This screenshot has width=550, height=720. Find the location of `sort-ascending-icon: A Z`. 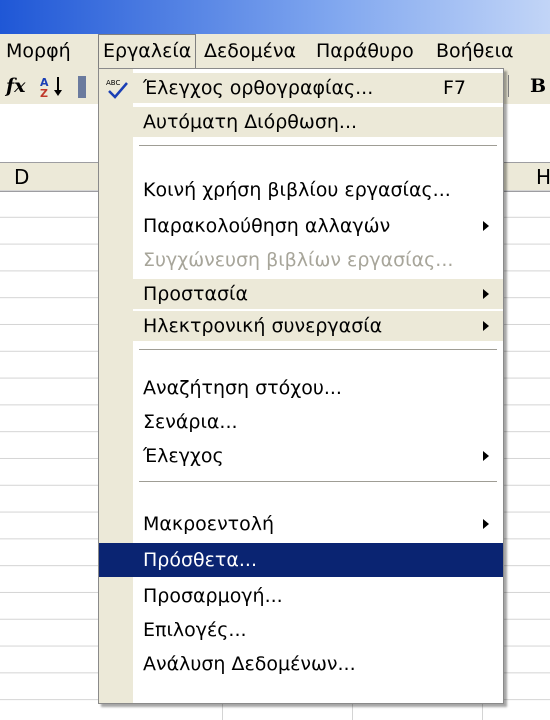

sort-ascending-icon: A Z is located at coordinates (53, 89).